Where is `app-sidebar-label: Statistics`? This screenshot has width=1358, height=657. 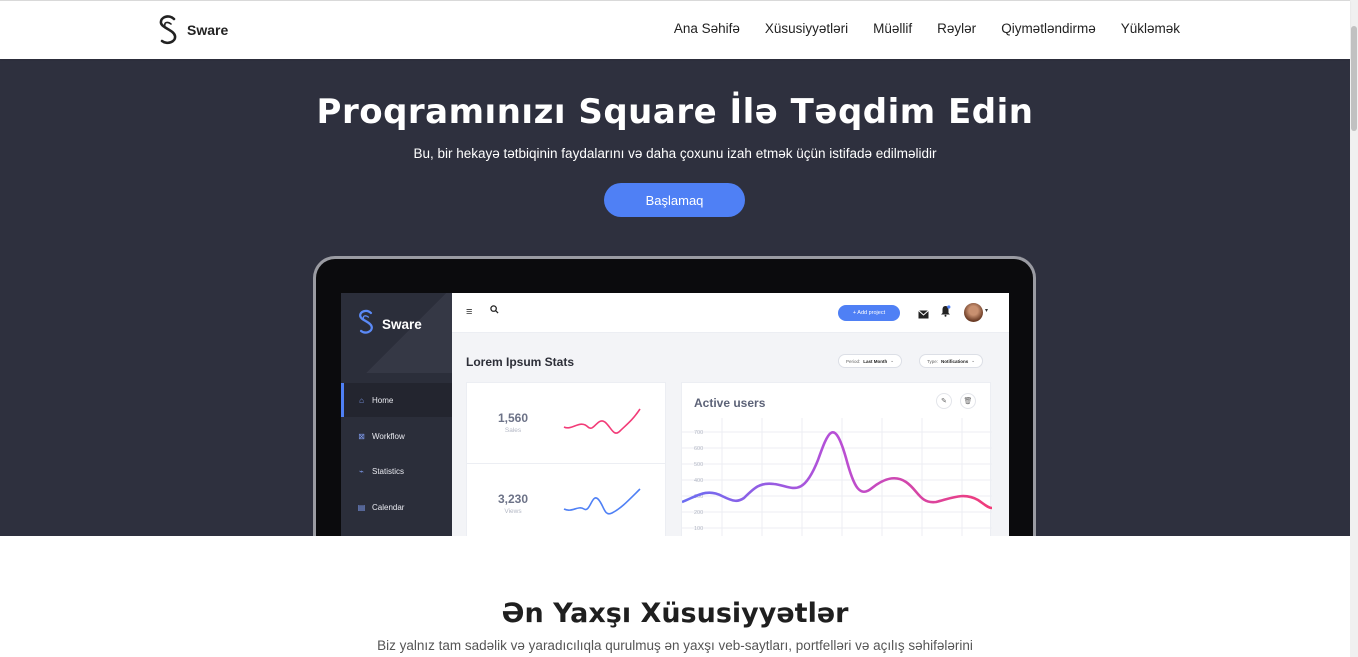
app-sidebar-label: Statistics is located at coordinates (388, 471).